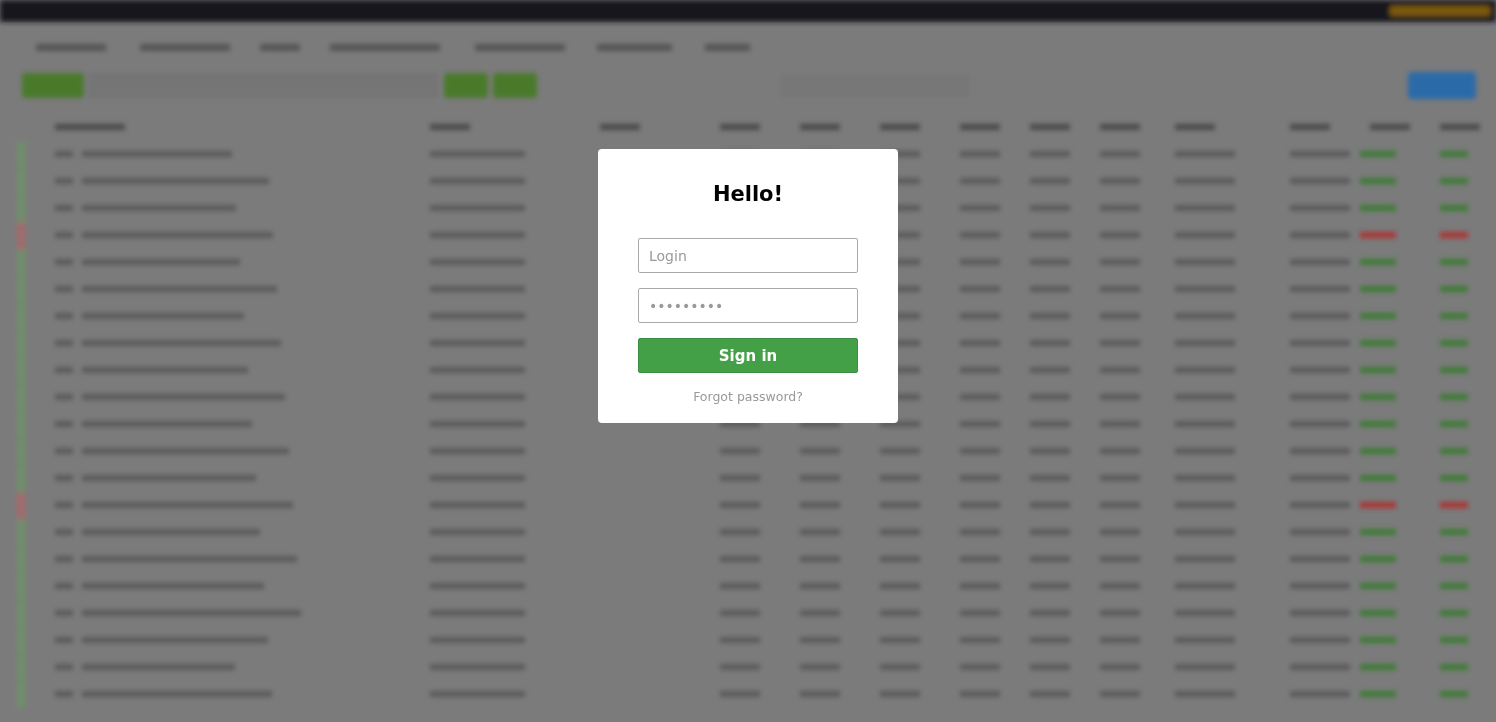 Image resolution: width=1496 pixels, height=722 pixels. What do you see at coordinates (748, 305) in the screenshot?
I see `password-field: •••••••••` at bounding box center [748, 305].